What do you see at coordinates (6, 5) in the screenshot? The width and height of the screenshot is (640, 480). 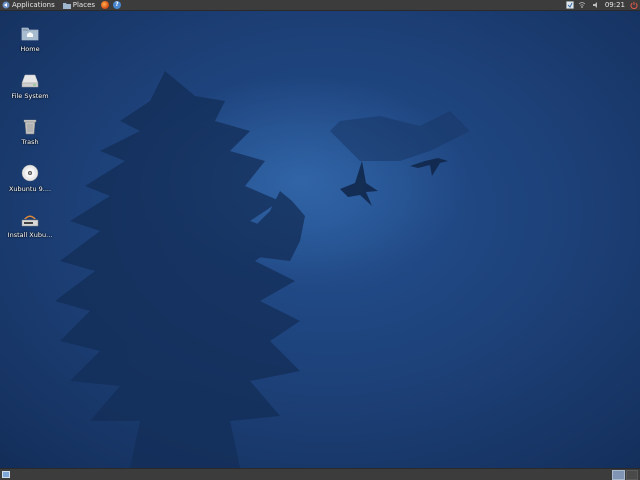 I see `xfce-logo-icon` at bounding box center [6, 5].